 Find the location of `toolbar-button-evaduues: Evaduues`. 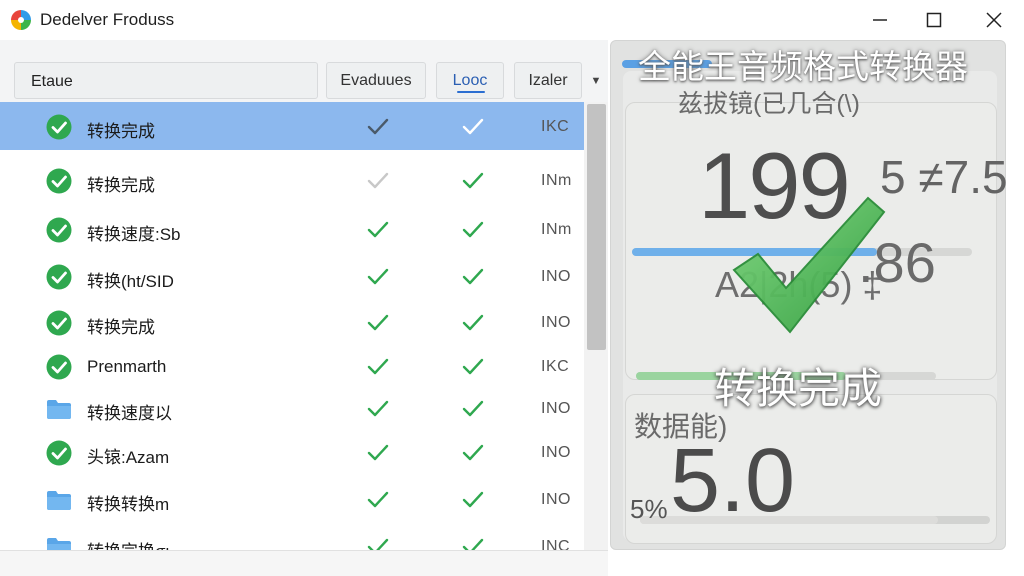

toolbar-button-evaduues: Evaduues is located at coordinates (376, 80).